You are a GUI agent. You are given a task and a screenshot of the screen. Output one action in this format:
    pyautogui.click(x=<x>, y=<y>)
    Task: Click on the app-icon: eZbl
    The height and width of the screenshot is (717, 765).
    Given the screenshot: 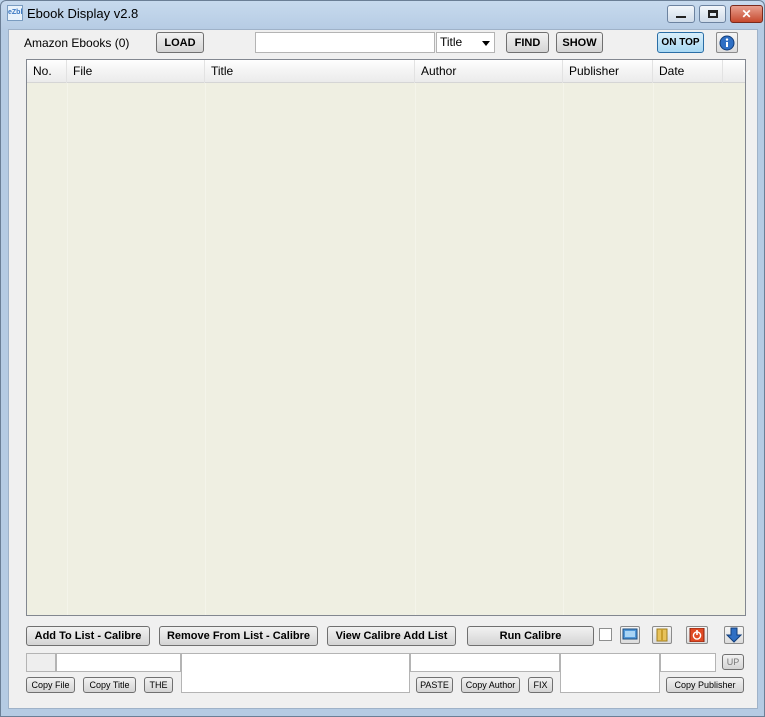 What is the action you would take?
    pyautogui.click(x=15, y=13)
    